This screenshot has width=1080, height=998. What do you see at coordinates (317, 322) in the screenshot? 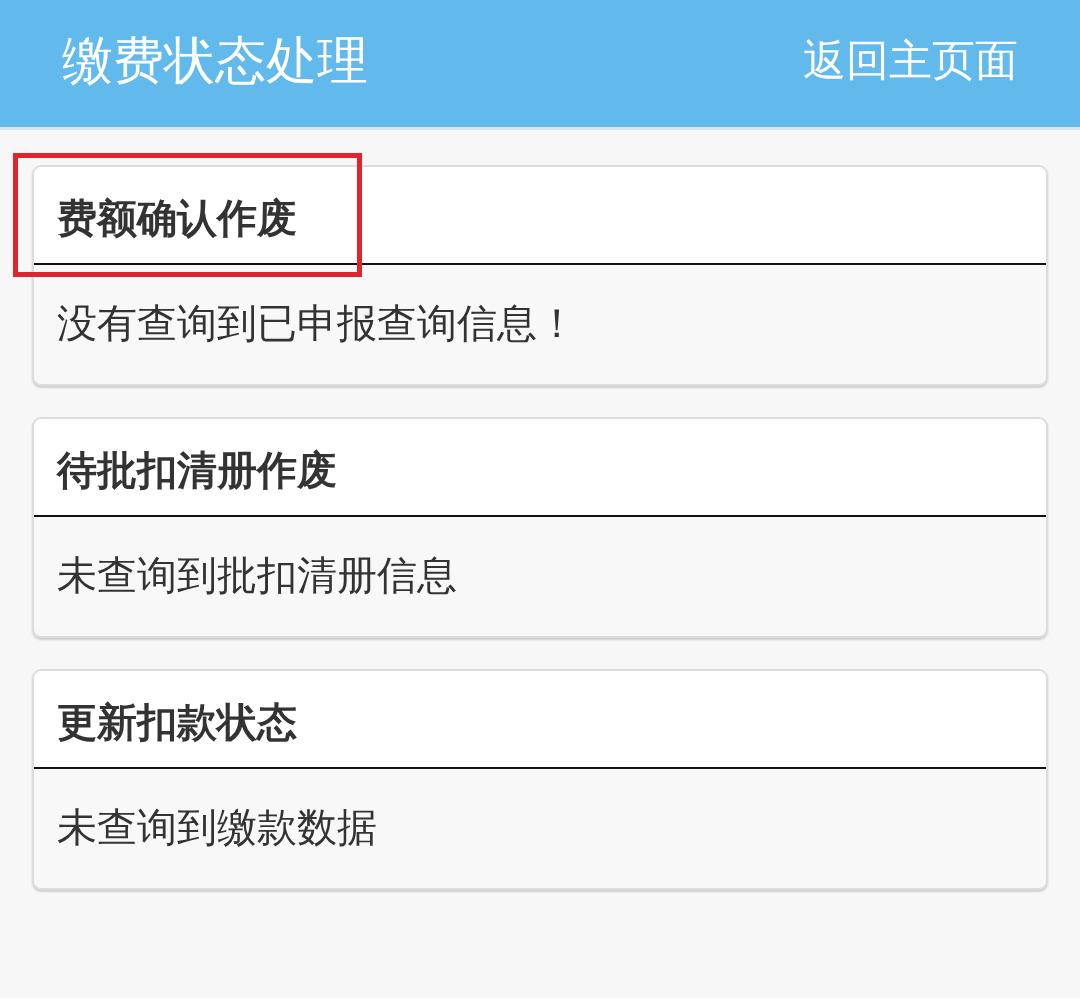
I see `card-message: 没有查询到已申报查询信息！` at bounding box center [317, 322].